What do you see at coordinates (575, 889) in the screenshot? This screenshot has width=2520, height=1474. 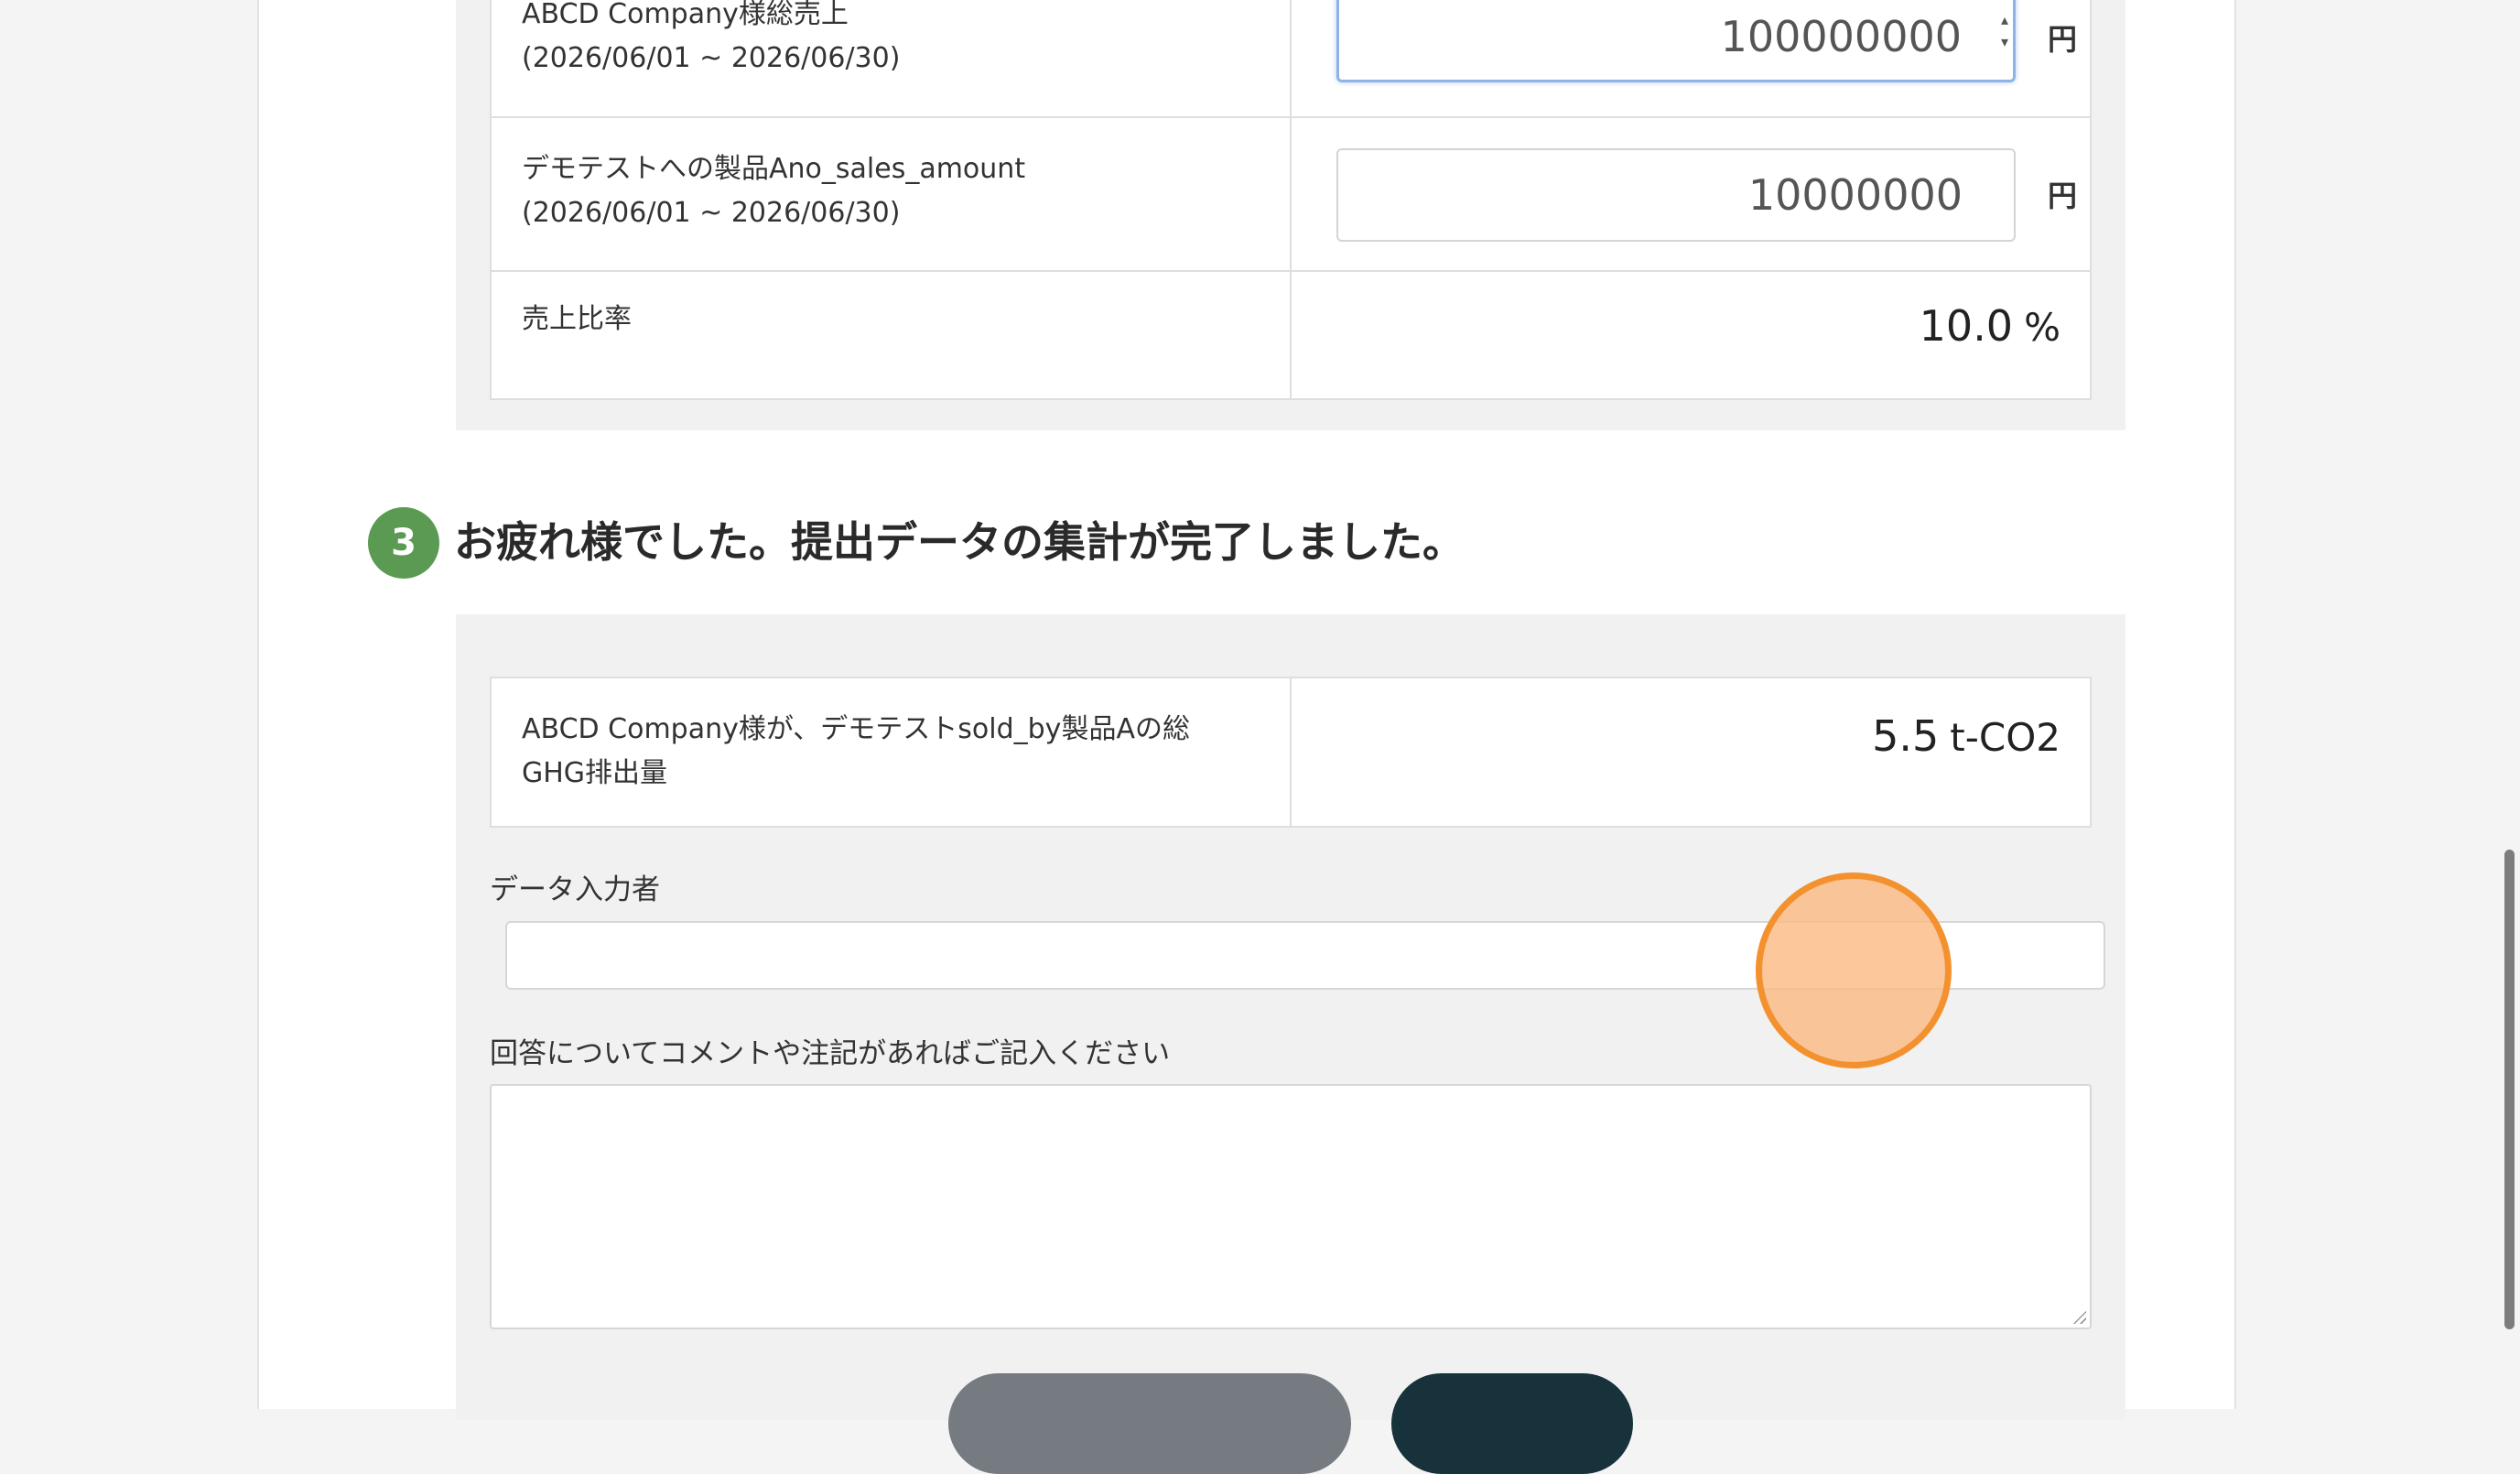 I see `data-entry-label: データ入力者` at bounding box center [575, 889].